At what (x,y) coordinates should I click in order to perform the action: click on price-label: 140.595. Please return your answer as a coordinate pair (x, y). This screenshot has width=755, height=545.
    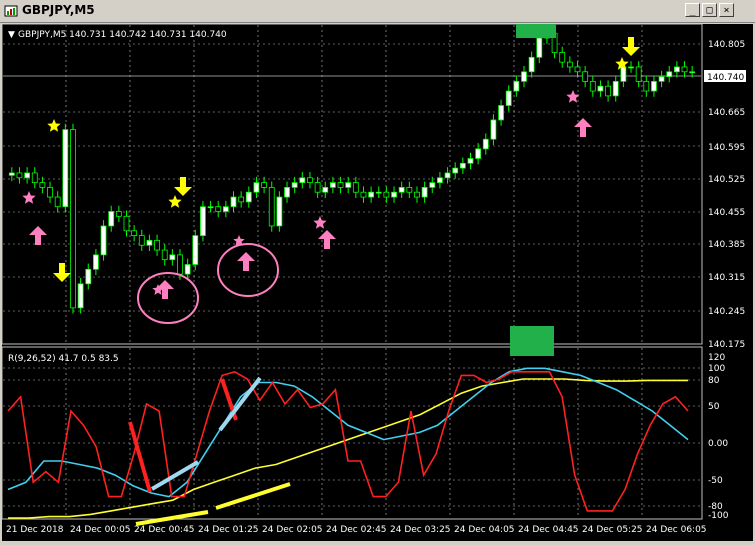
    Looking at the image, I should click on (726, 148).